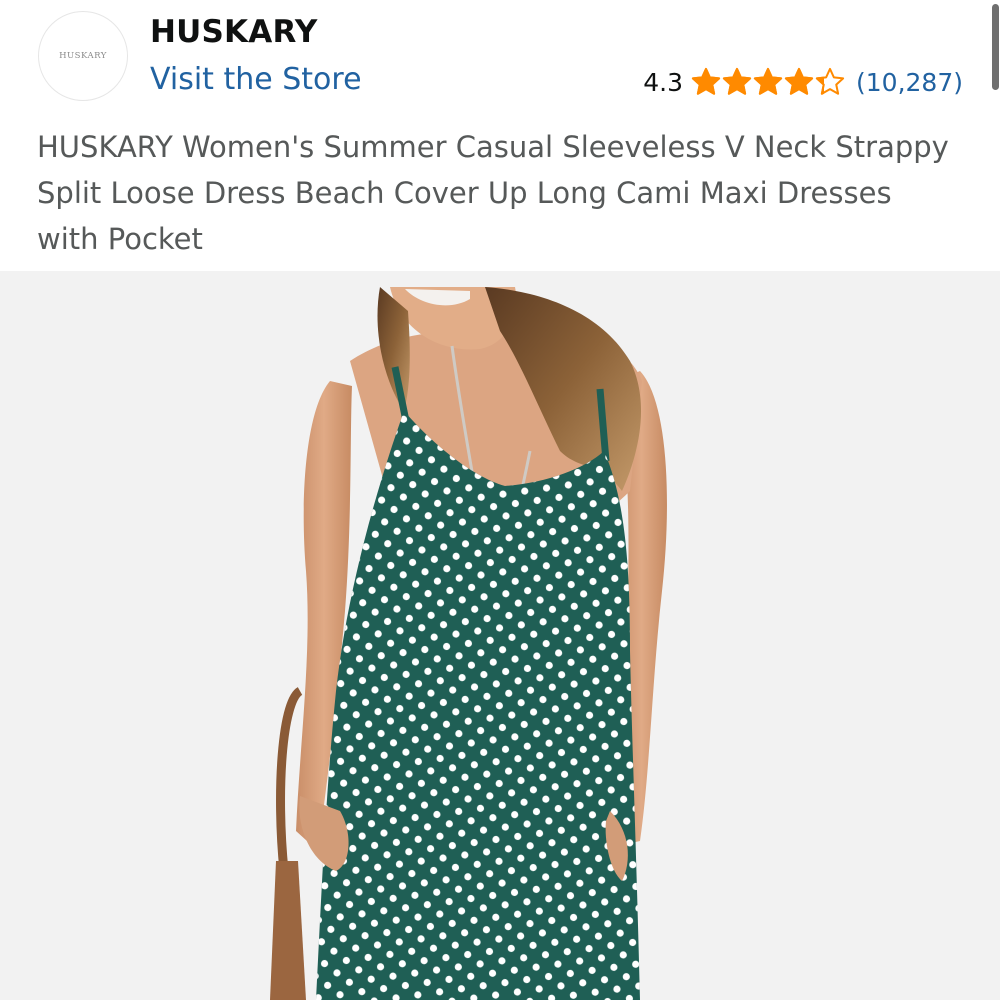 The image size is (1000, 1000). What do you see at coordinates (830, 81) in the screenshot?
I see `star-half-icon` at bounding box center [830, 81].